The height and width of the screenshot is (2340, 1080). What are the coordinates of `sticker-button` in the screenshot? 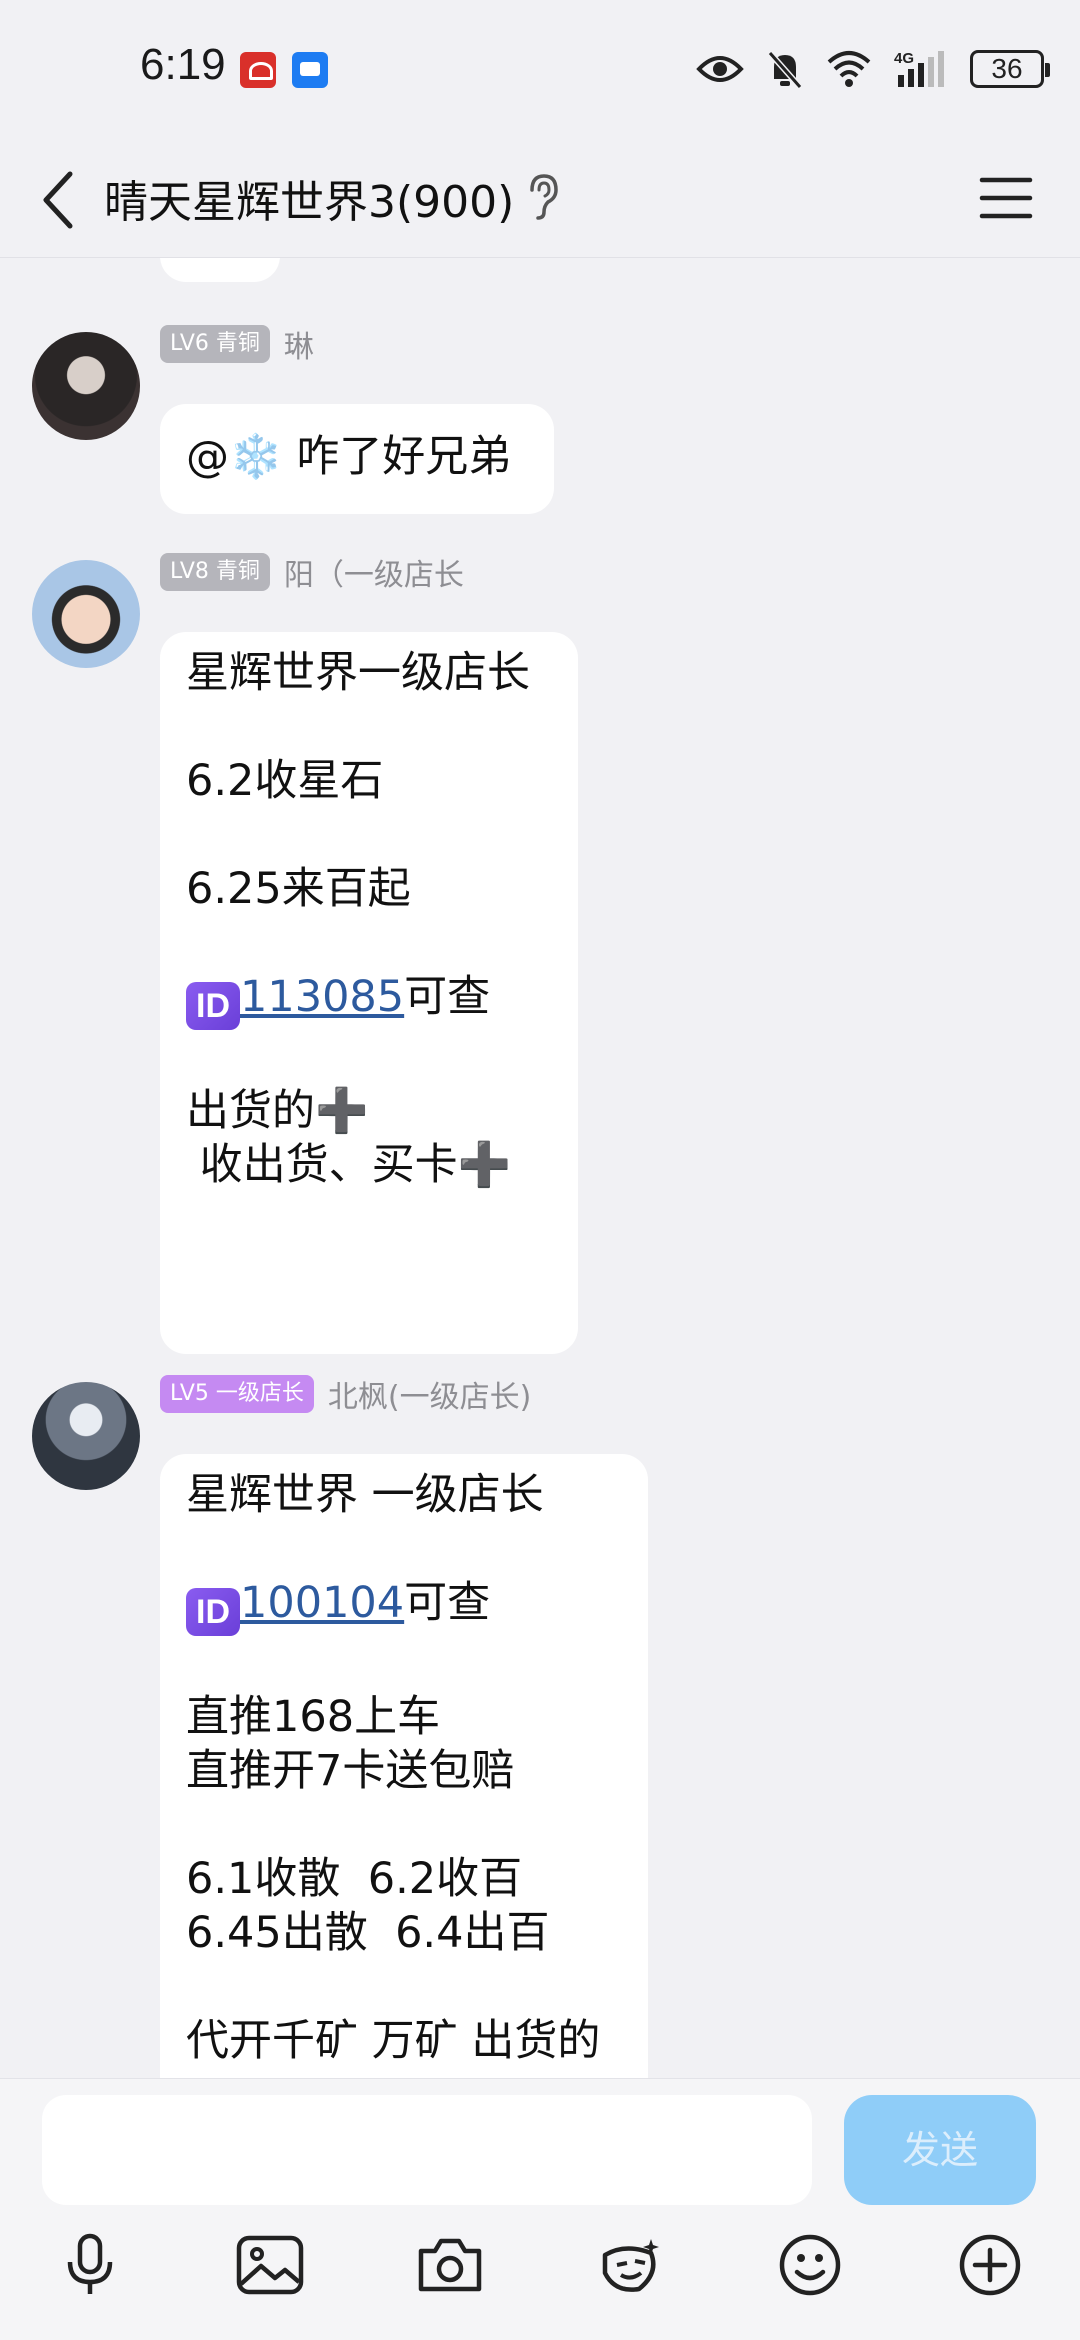 It's located at (630, 2265).